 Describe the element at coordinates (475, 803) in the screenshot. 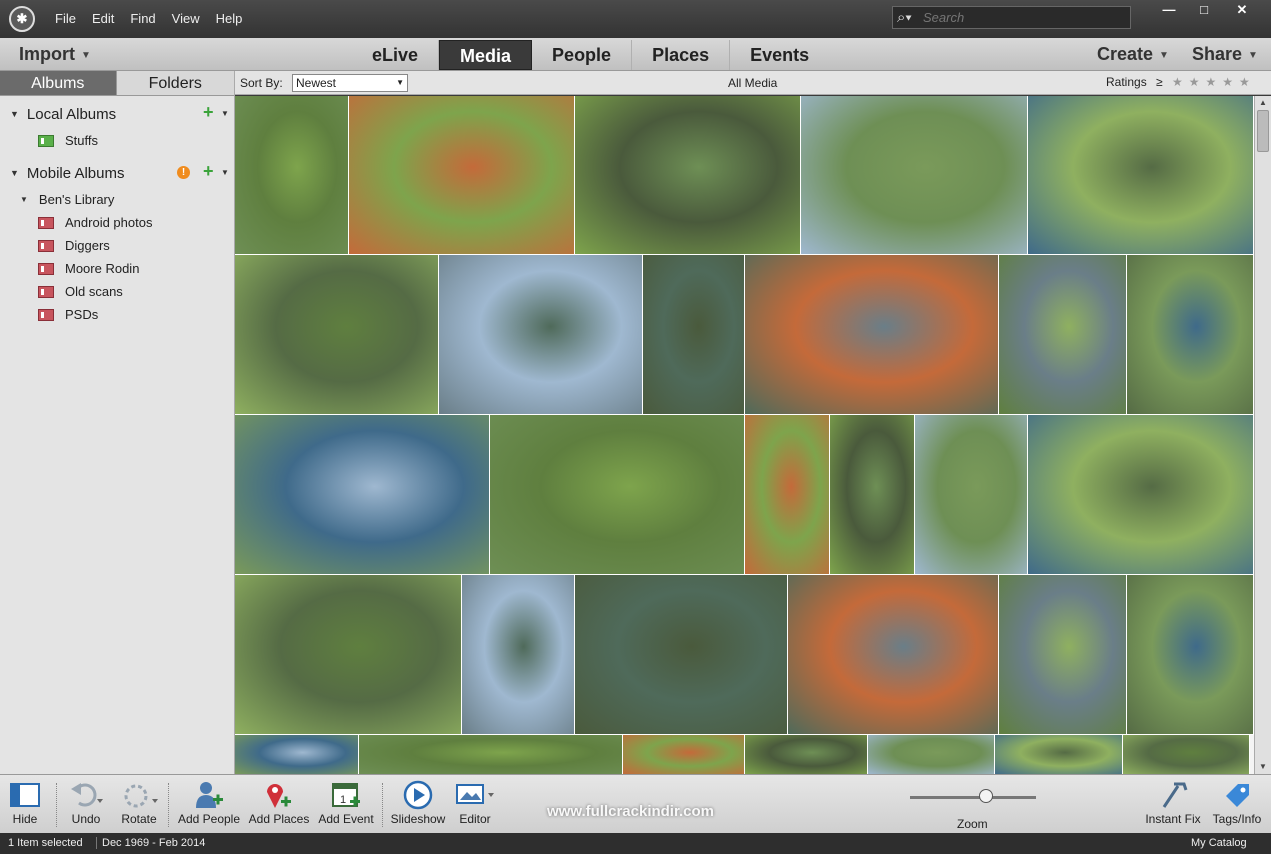

I see `editor-button: Editor` at that location.